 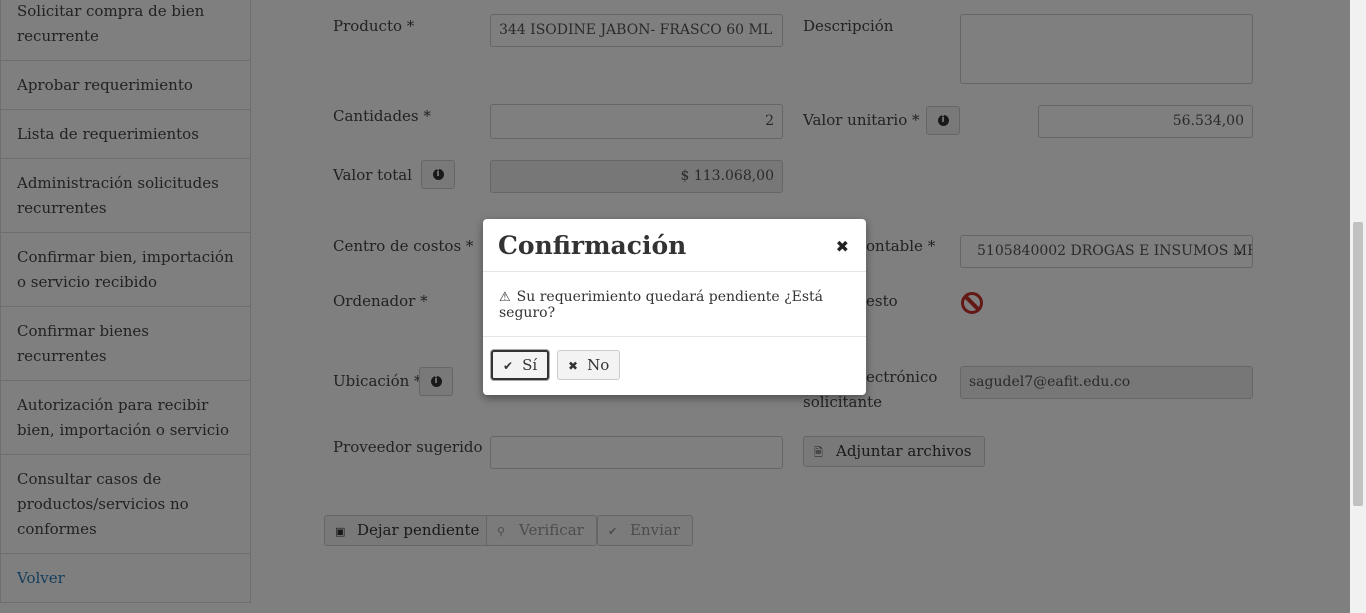 What do you see at coordinates (505, 297) in the screenshot?
I see `warning-icon: ⚠` at bounding box center [505, 297].